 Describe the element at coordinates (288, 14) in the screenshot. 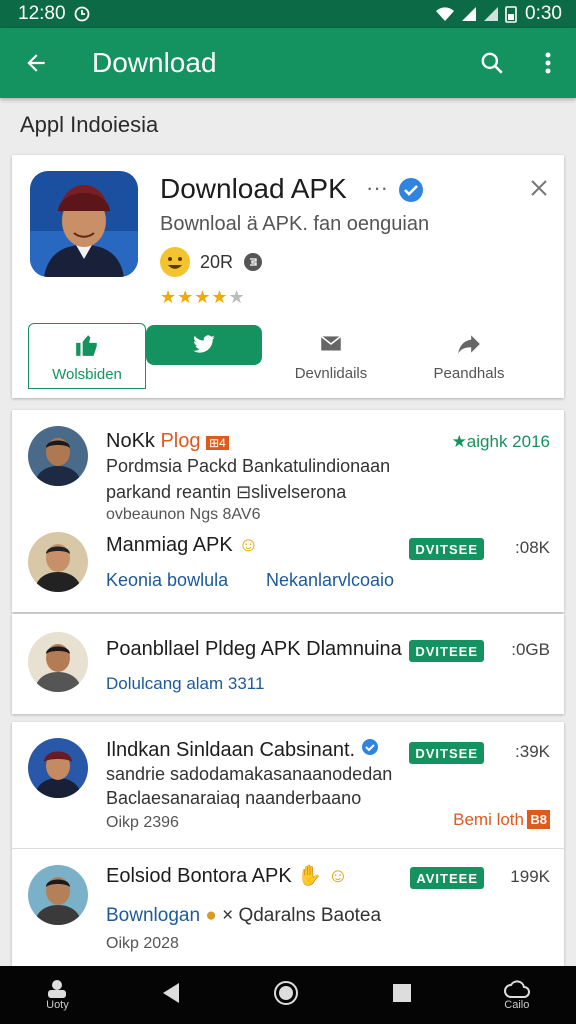

I see `status-bar: 12:80 0:30` at that location.